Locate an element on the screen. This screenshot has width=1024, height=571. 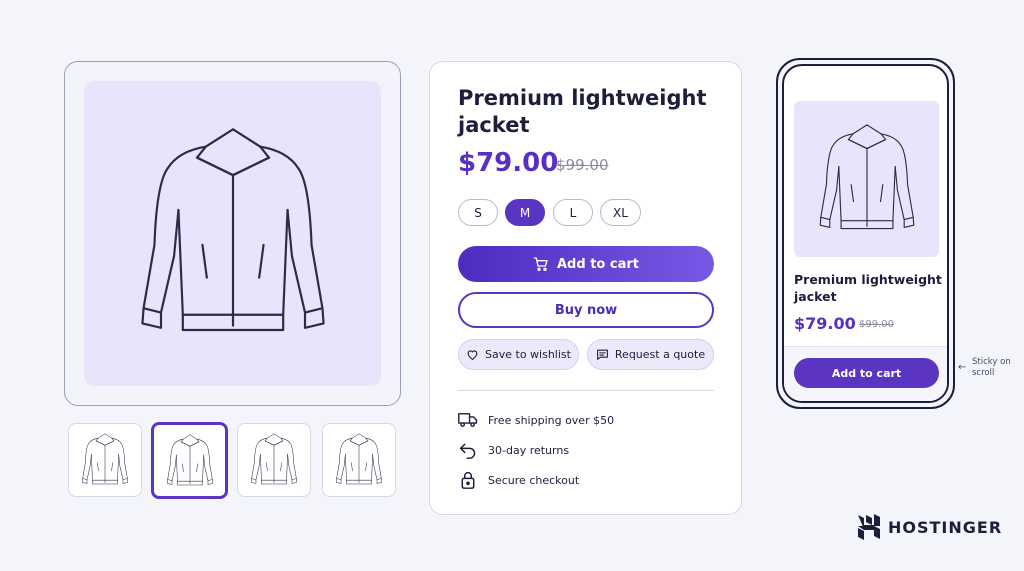
feature-shipping: Free shipping over $50 is located at coordinates (536, 420).